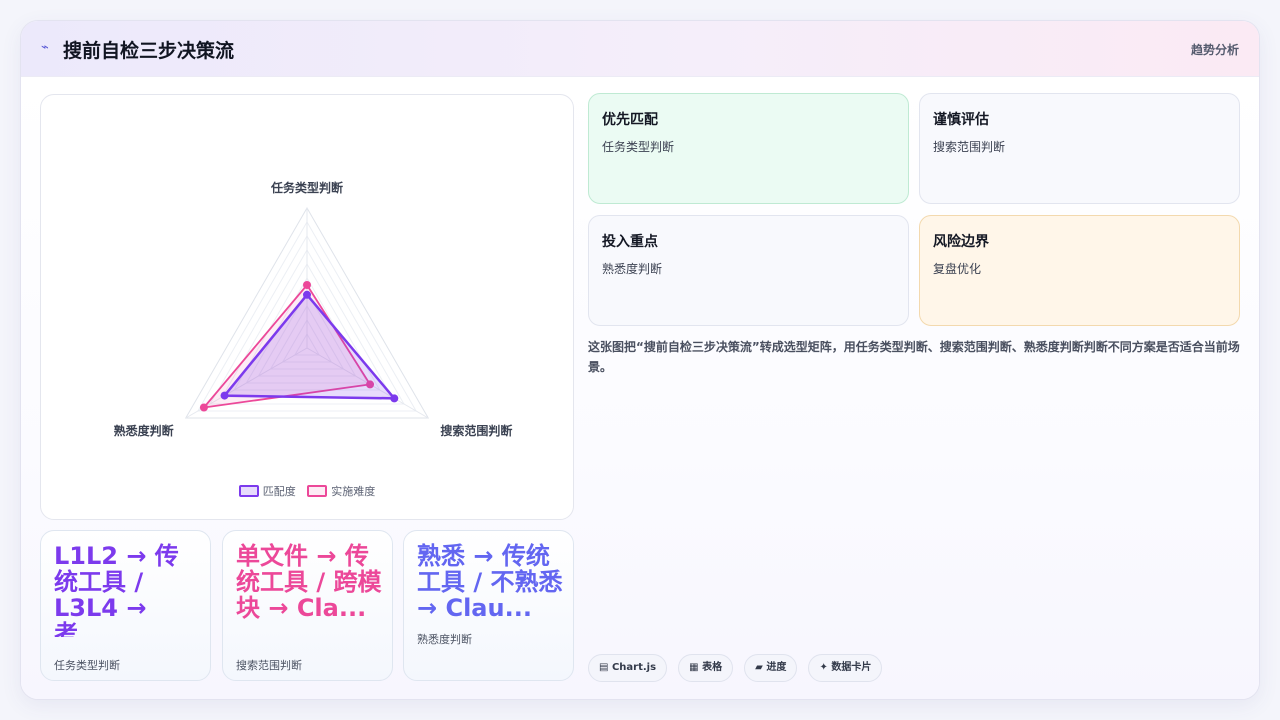  Describe the element at coordinates (269, 665) in the screenshot. I see `kpi-label: 搜索范围判断` at that location.